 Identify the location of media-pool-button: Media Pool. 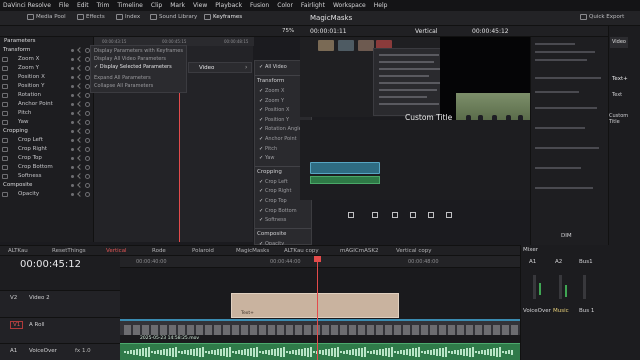
(46, 17).